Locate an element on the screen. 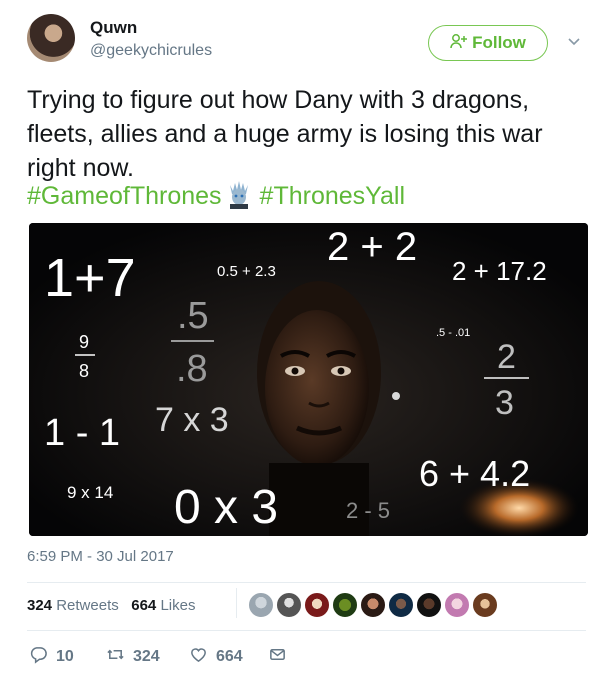 The image size is (604, 676). tweet-stats: 324 Retweets 664 Likes is located at coordinates (111, 605).